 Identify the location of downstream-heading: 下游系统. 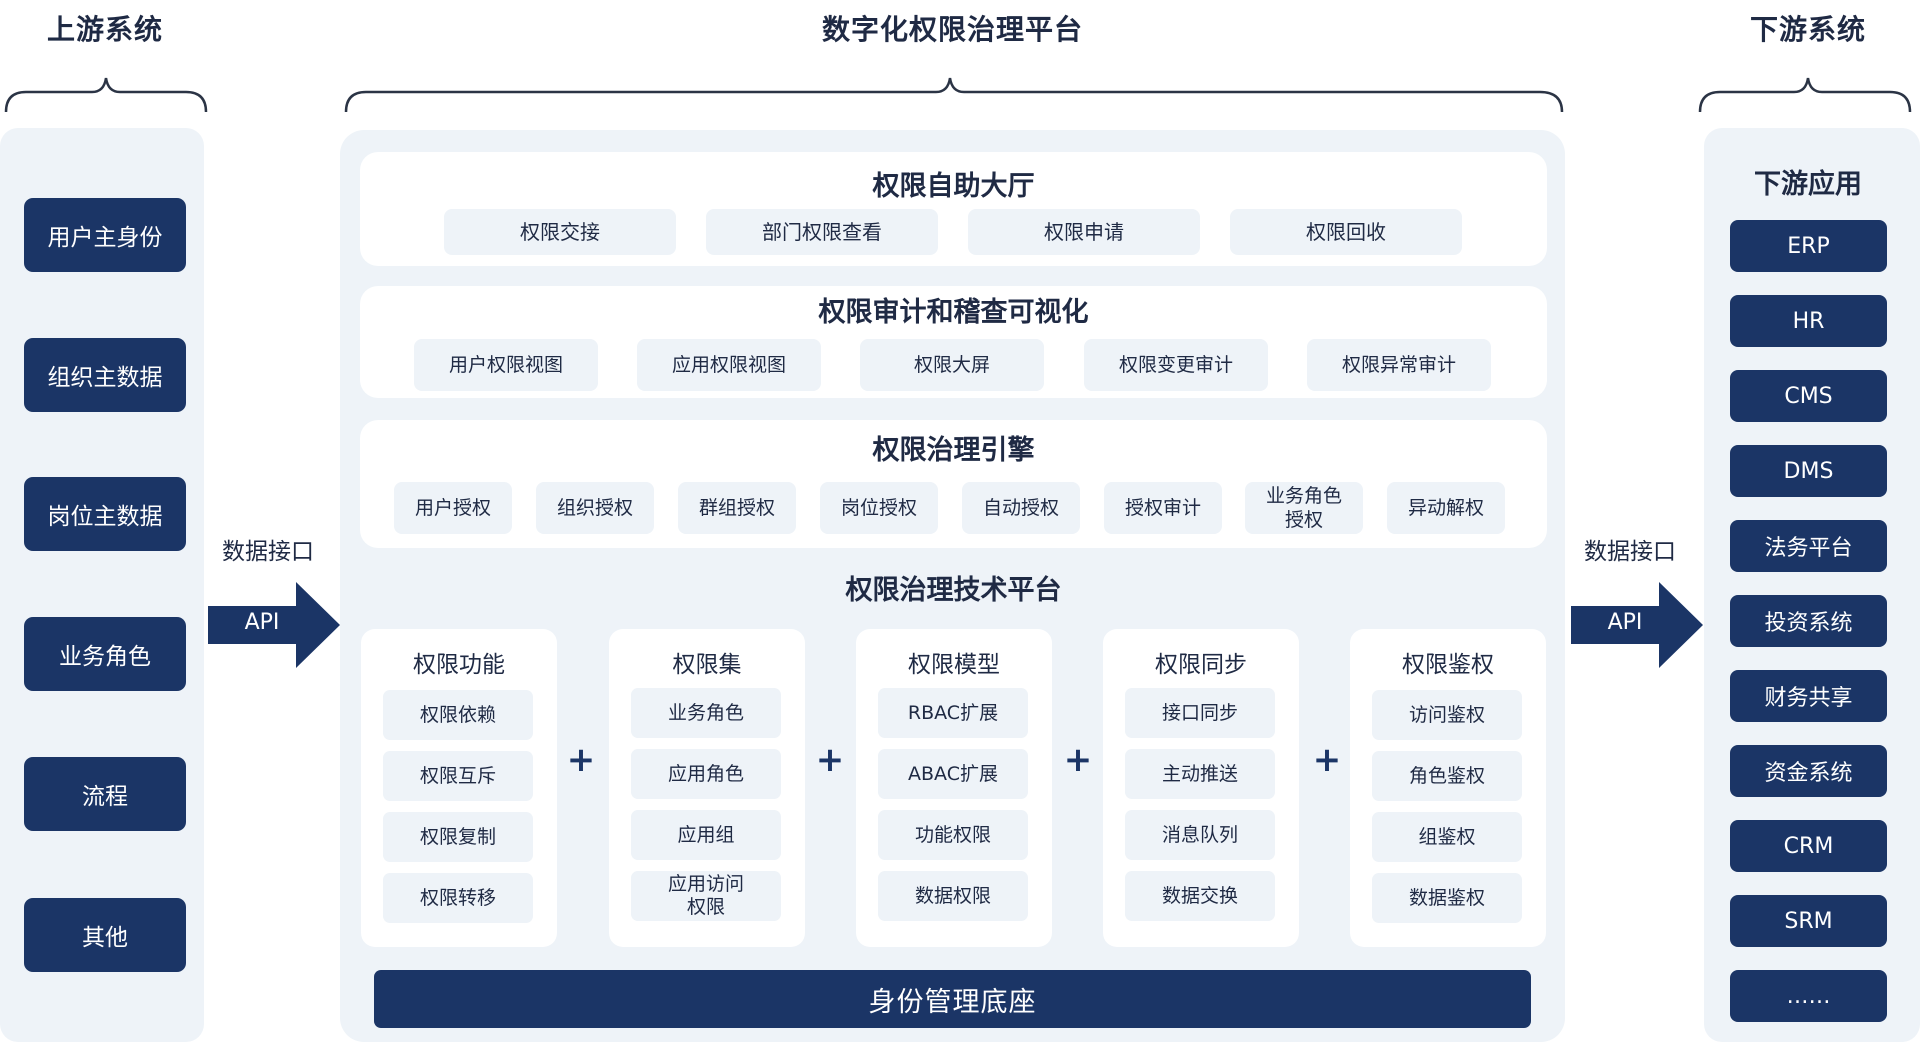
(1807, 29).